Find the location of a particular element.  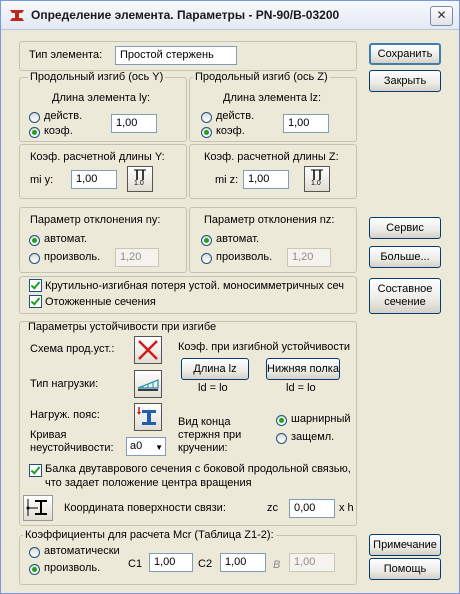

lt-stability-heading: Параметры устойчивости при изгибе is located at coordinates (122, 327).